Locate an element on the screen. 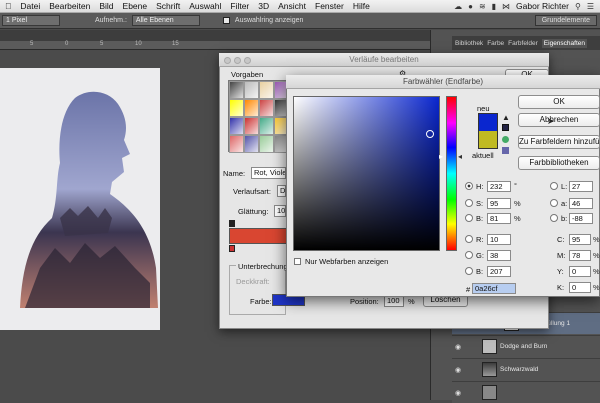 The width and height of the screenshot is (600, 403). menu-type: Schrift is located at coordinates (168, 6).